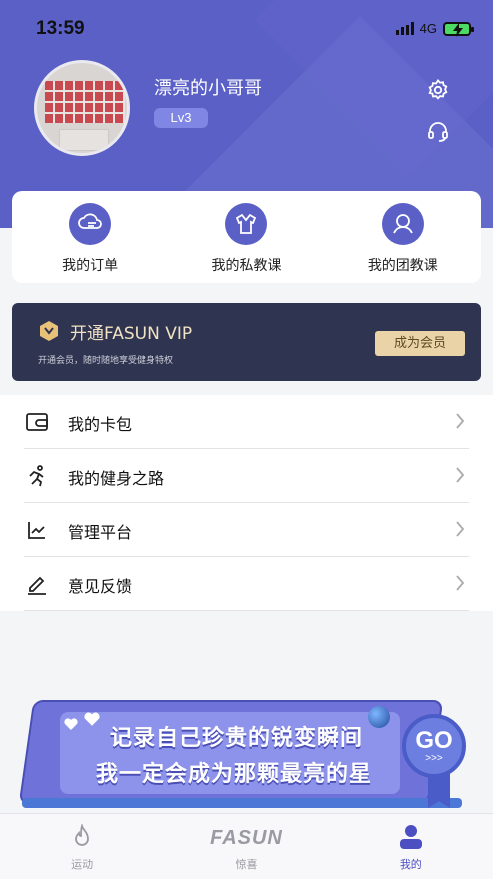  I want to click on chart-line-icon, so click(37, 530).